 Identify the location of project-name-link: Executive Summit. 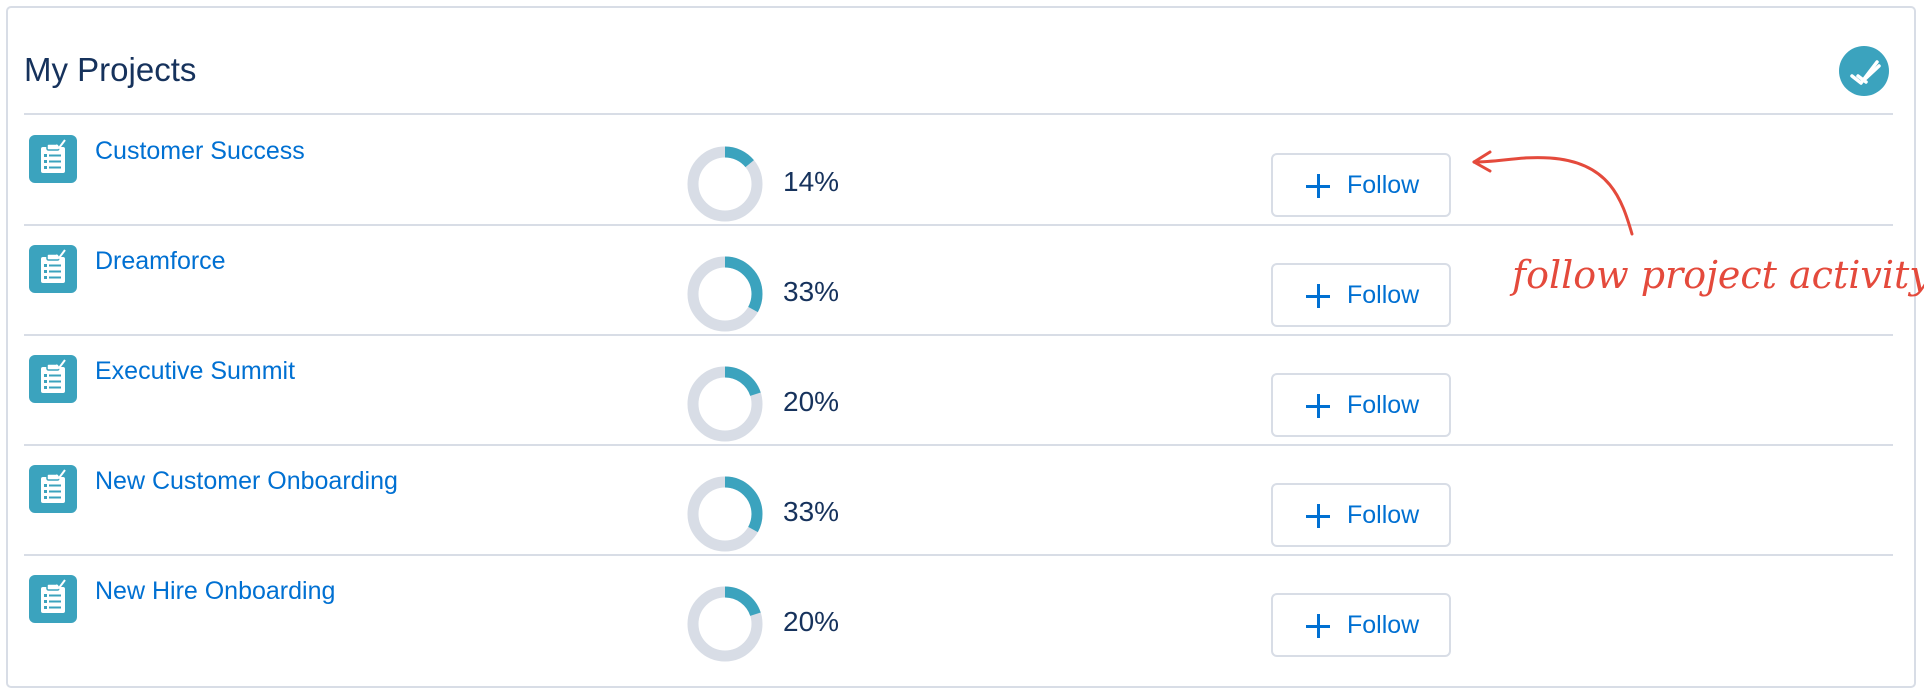
(195, 371).